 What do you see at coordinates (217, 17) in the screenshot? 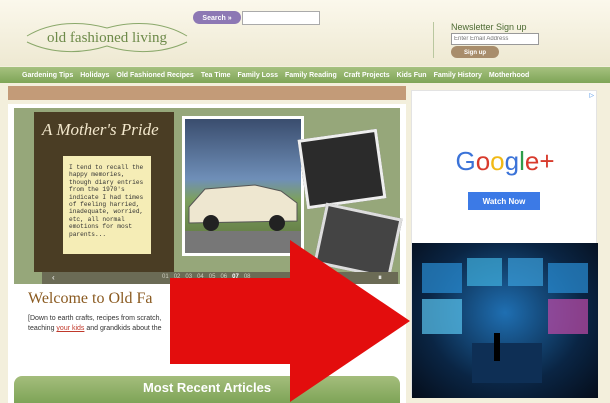
I see `search-button: Search »` at bounding box center [217, 17].